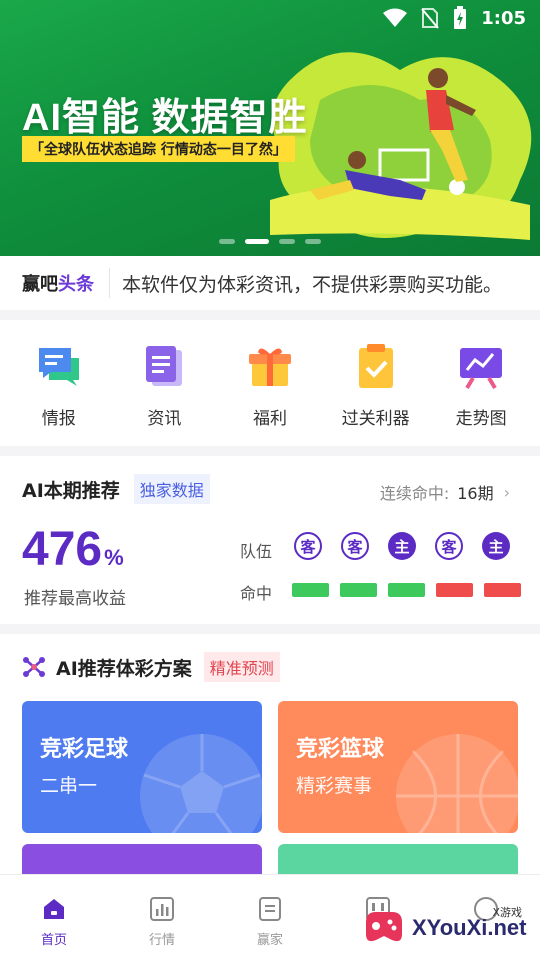 The width and height of the screenshot is (540, 960). I want to click on basketball-icon, so click(457, 783).